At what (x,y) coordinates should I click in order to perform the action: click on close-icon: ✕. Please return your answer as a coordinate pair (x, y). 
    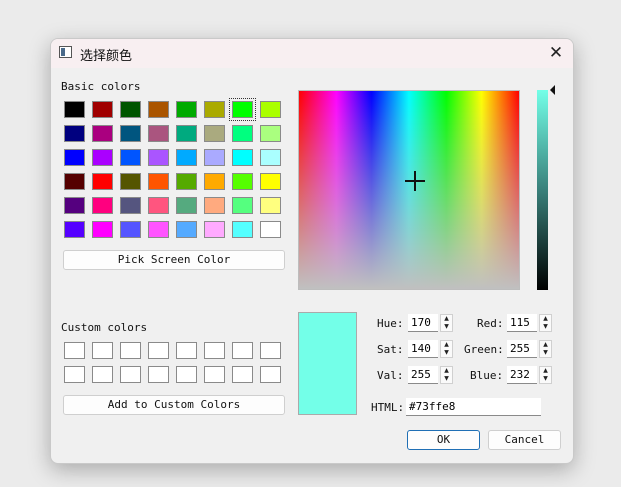
    Looking at the image, I should click on (556, 53).